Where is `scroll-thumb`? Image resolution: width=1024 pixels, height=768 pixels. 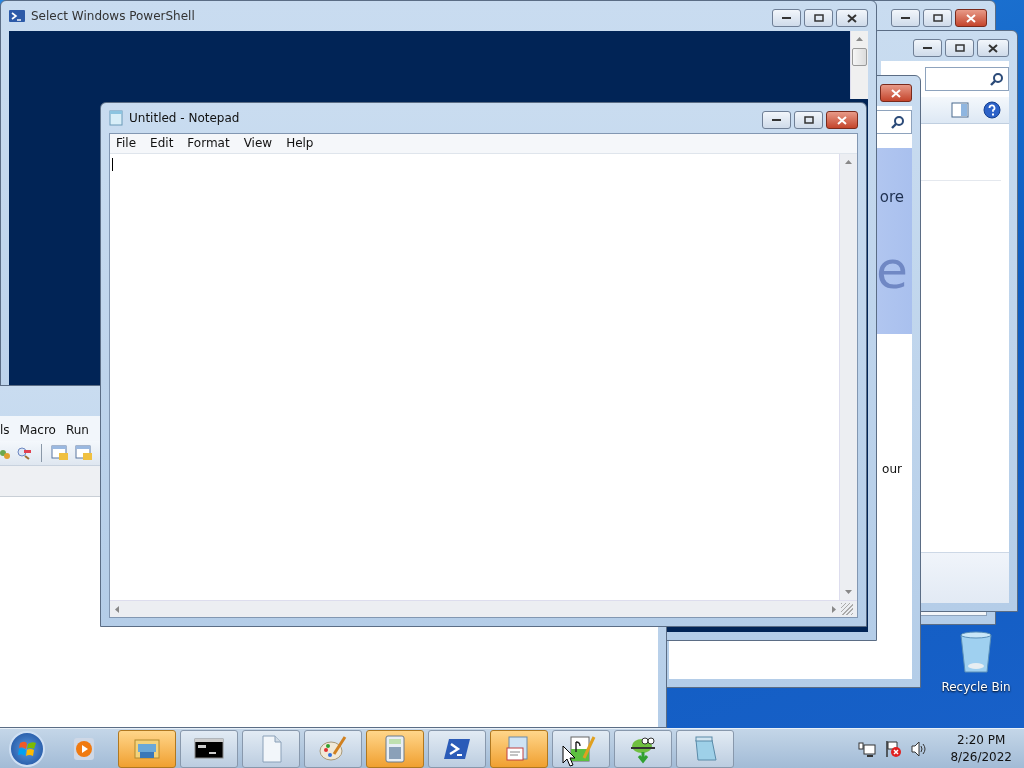 scroll-thumb is located at coordinates (859, 57).